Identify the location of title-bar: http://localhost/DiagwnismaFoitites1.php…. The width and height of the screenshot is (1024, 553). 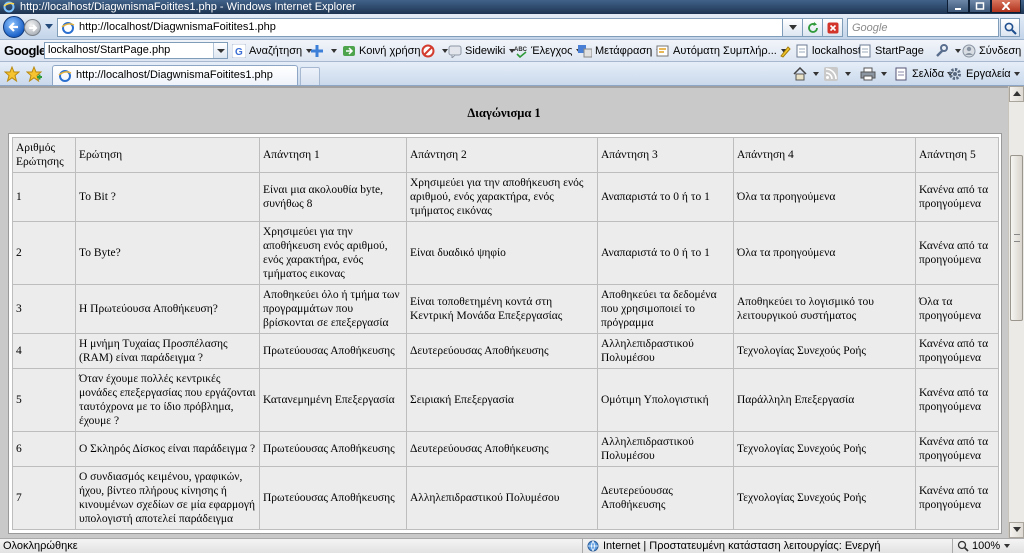
(512, 7).